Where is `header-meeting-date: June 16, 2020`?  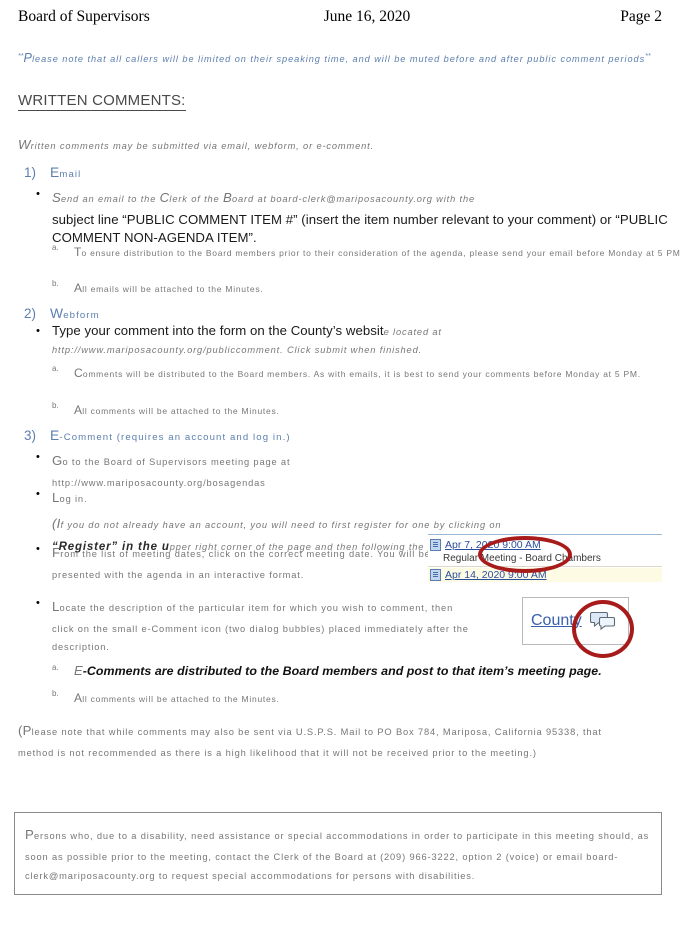 header-meeting-date: June 16, 2020 is located at coordinates (367, 16).